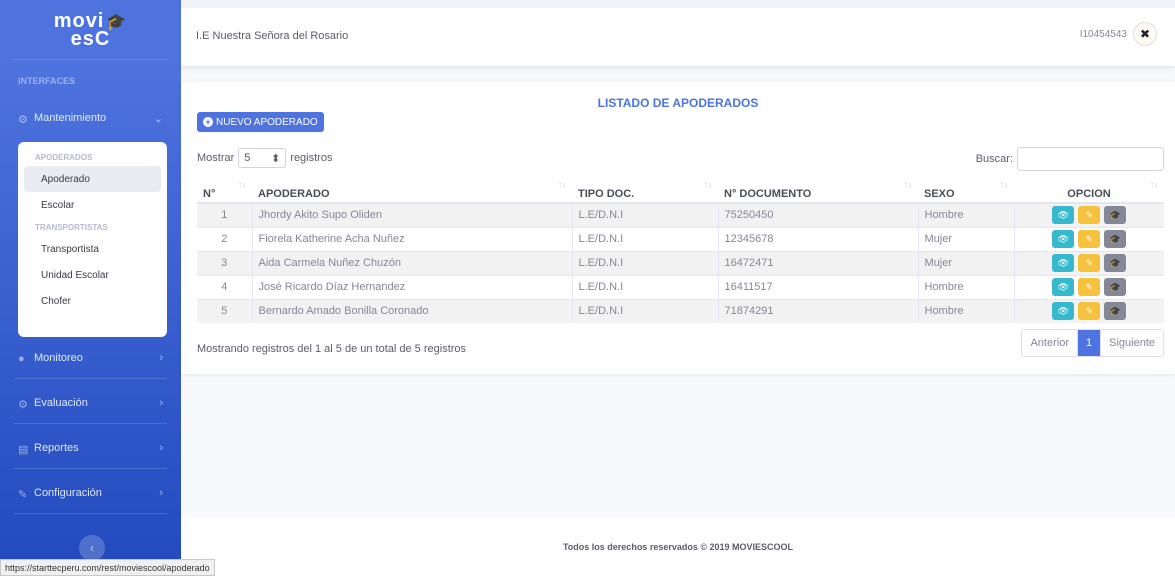 The image size is (1175, 576). I want to click on cell-apoderado: Jhordy Akito Supo Oliden, so click(411, 214).